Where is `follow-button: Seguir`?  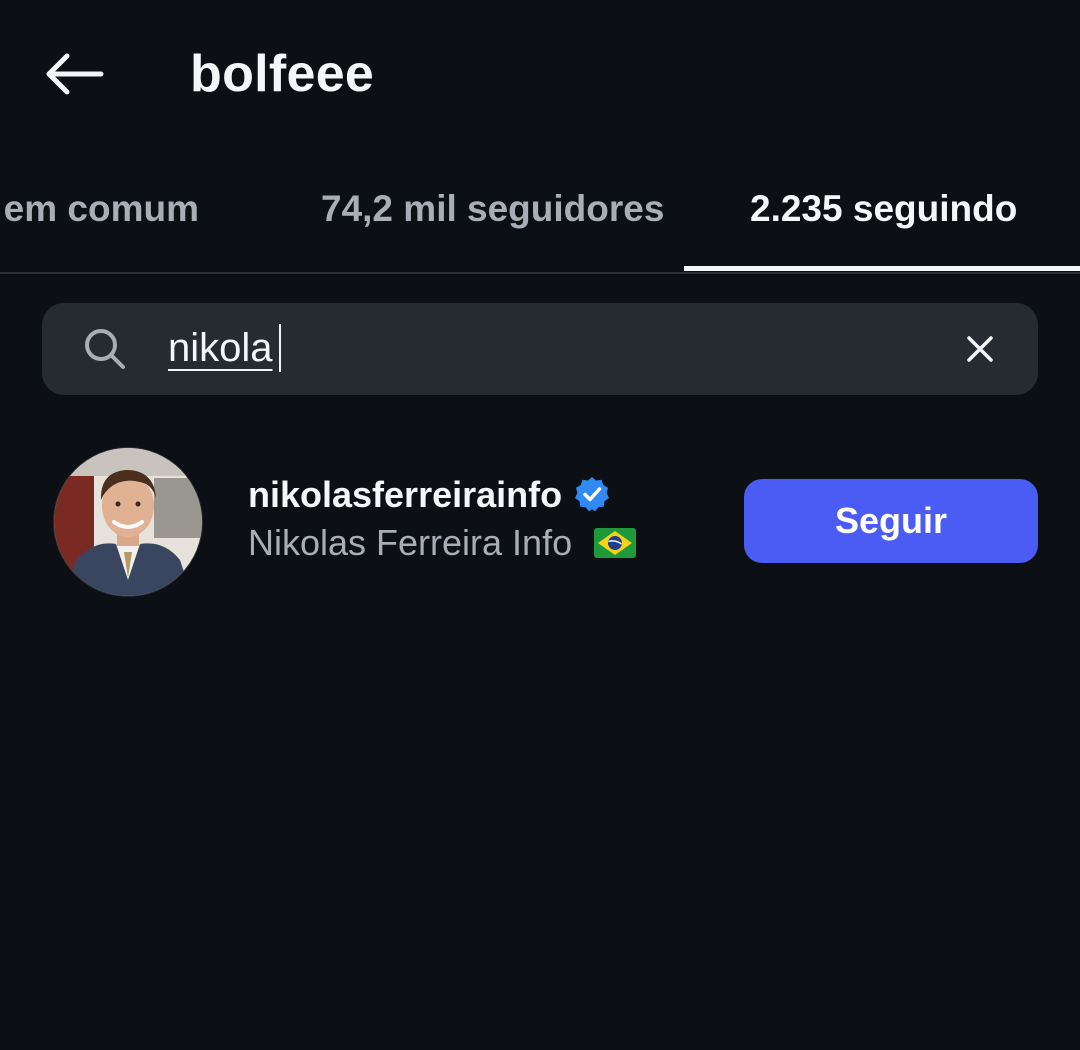 follow-button: Seguir is located at coordinates (891, 521).